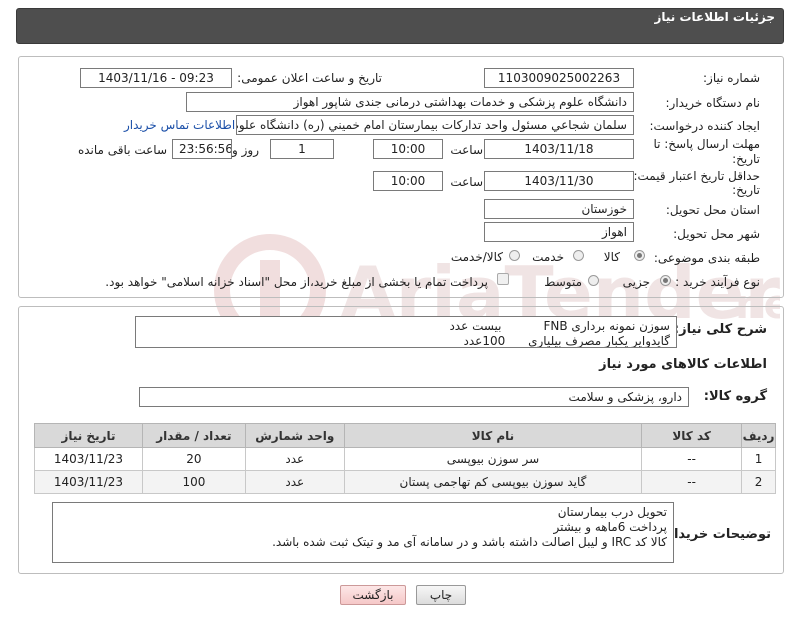 The image size is (789, 620). Describe the element at coordinates (294, 435) in the screenshot. I see `col-header-unit: واحد شمارش` at that location.